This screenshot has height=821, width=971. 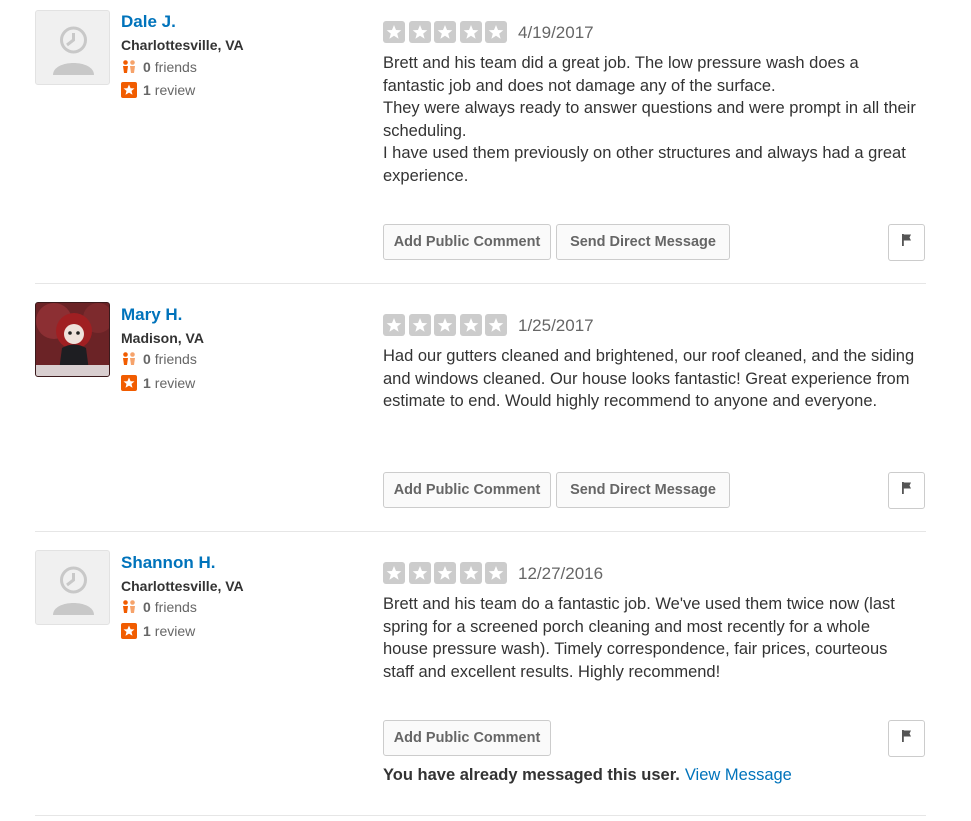 I want to click on already-messaged-text: You have already messaged this user., so click(x=531, y=775).